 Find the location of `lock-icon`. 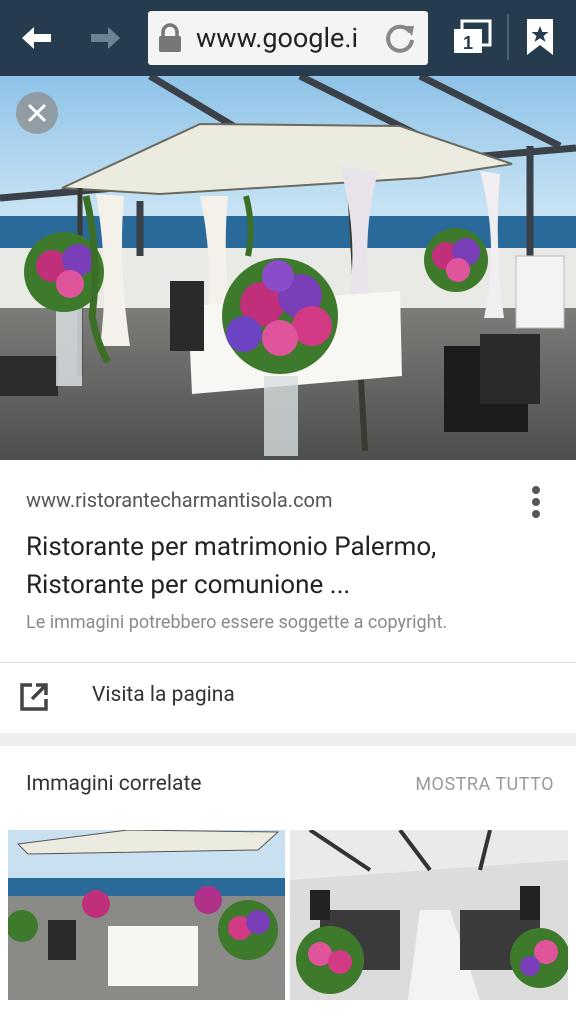

lock-icon is located at coordinates (170, 38).